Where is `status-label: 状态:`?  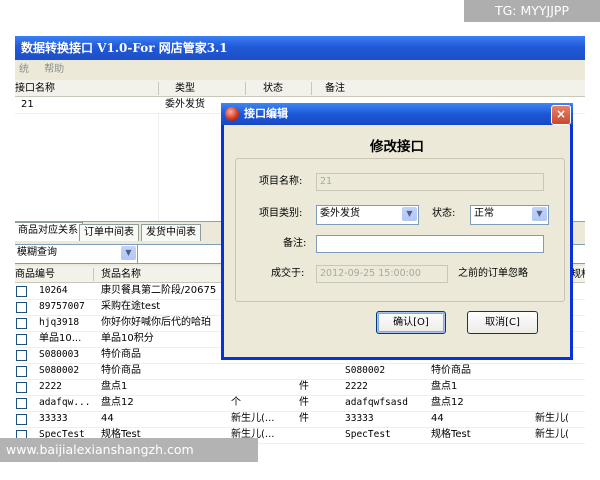
status-label: 状态: is located at coordinates (444, 213).